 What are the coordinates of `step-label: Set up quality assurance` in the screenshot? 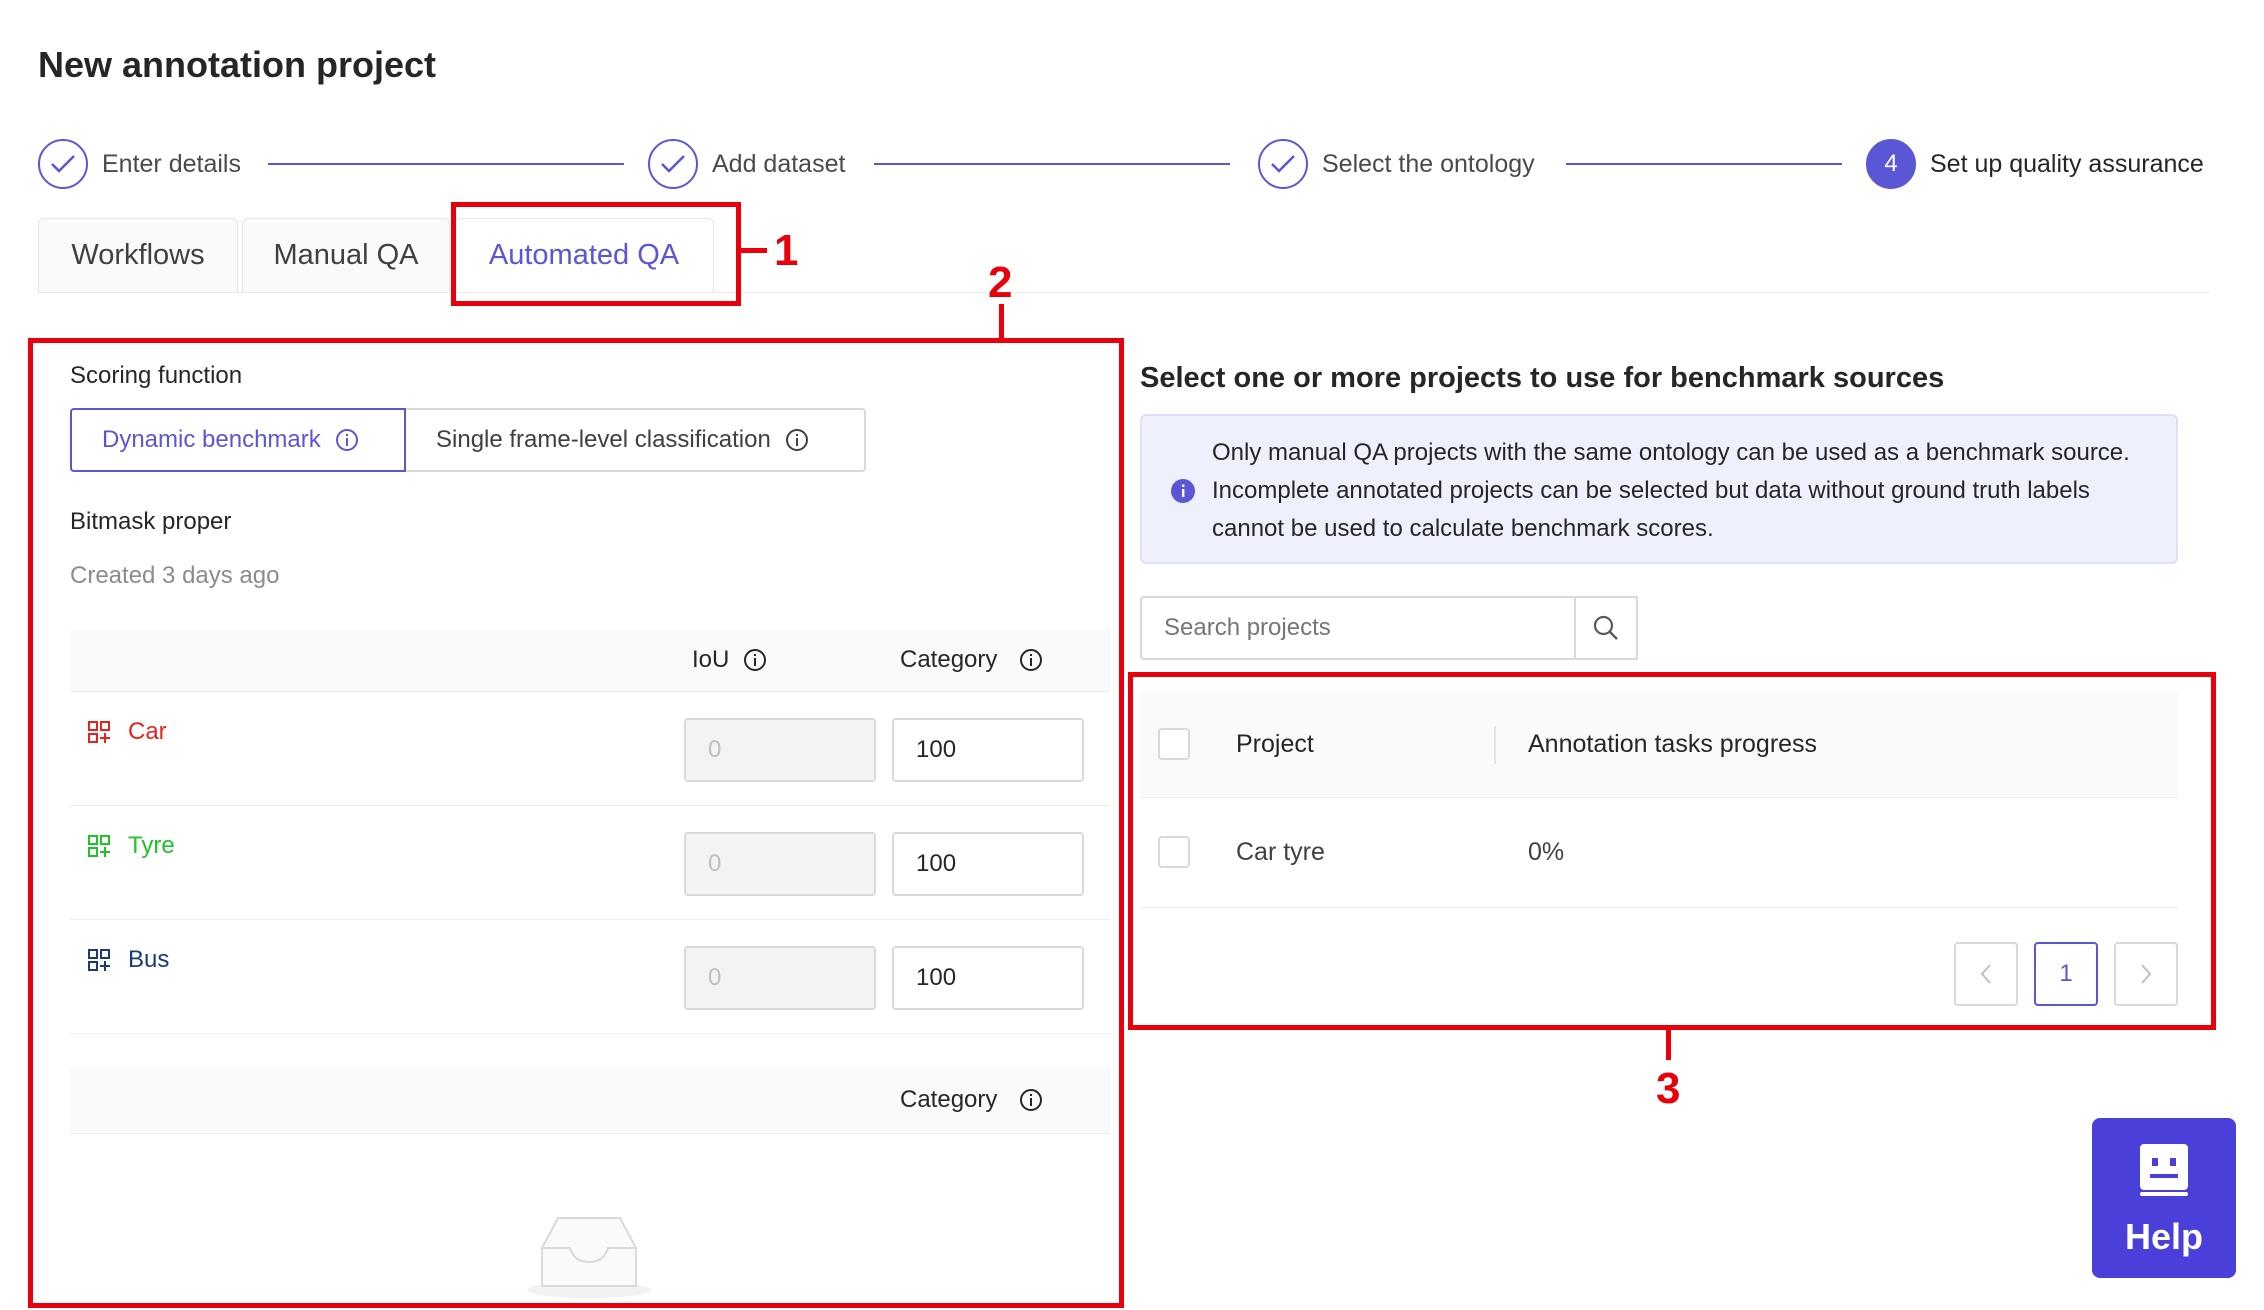 It's located at (2067, 163).